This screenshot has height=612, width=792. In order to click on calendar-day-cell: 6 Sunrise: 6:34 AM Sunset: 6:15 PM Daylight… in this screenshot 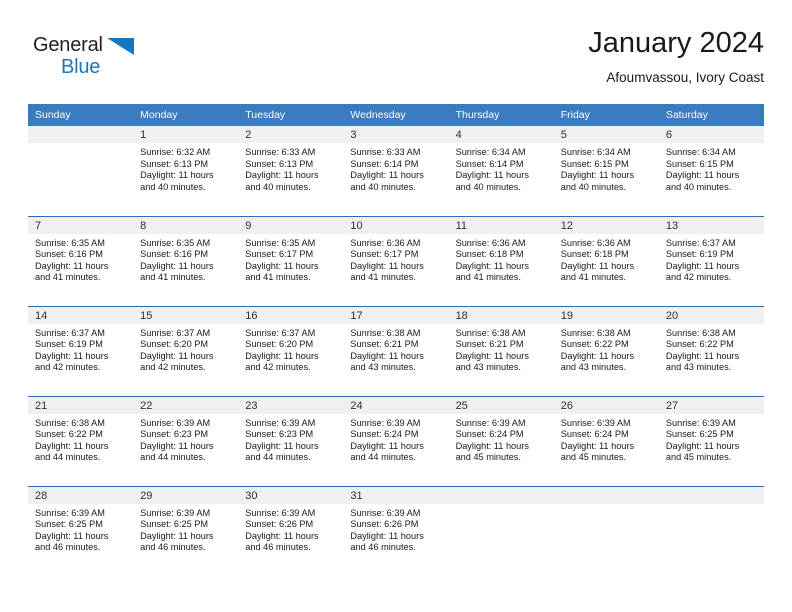, I will do `click(711, 171)`.